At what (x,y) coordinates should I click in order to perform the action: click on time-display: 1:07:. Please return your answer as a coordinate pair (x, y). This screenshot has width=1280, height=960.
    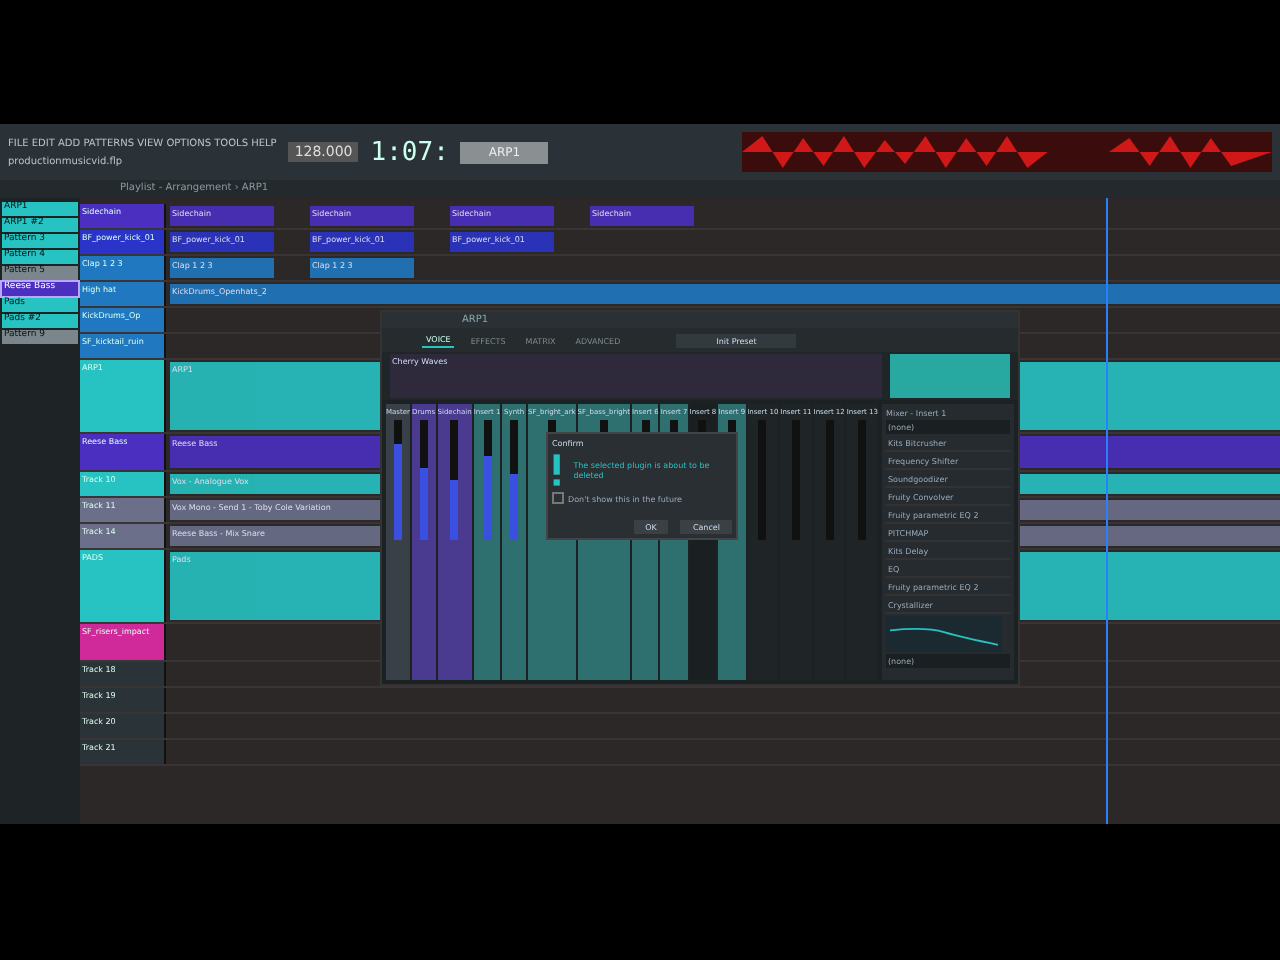
    Looking at the image, I should click on (409, 152).